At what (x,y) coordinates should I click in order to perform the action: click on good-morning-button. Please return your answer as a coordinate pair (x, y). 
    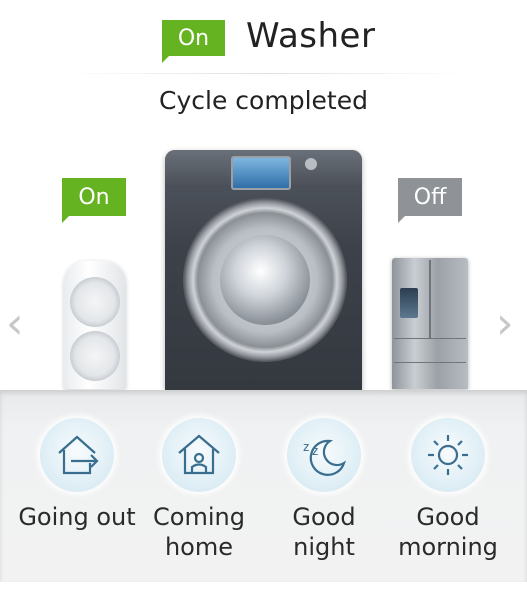
    Looking at the image, I should click on (448, 455).